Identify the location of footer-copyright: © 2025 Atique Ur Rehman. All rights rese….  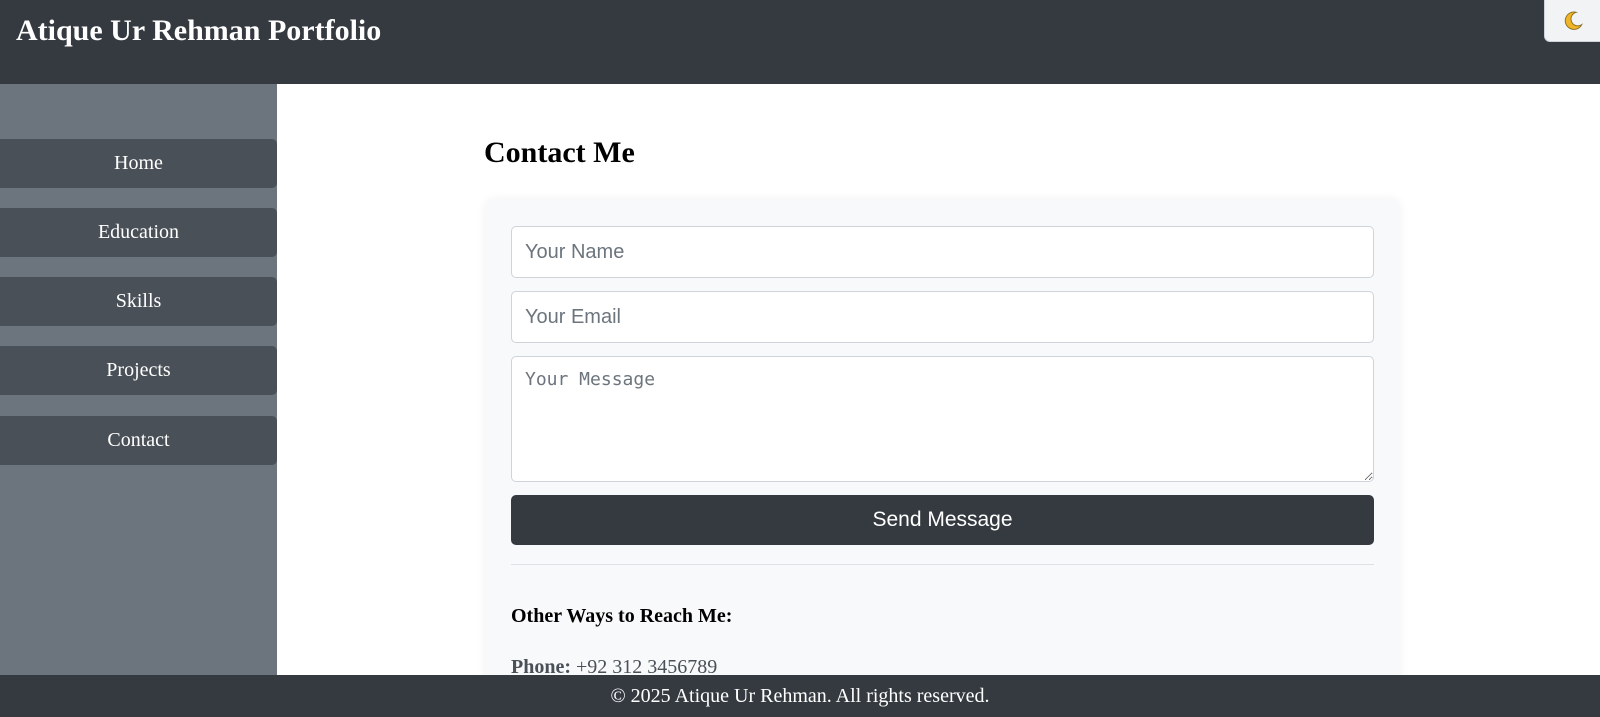
(800, 695).